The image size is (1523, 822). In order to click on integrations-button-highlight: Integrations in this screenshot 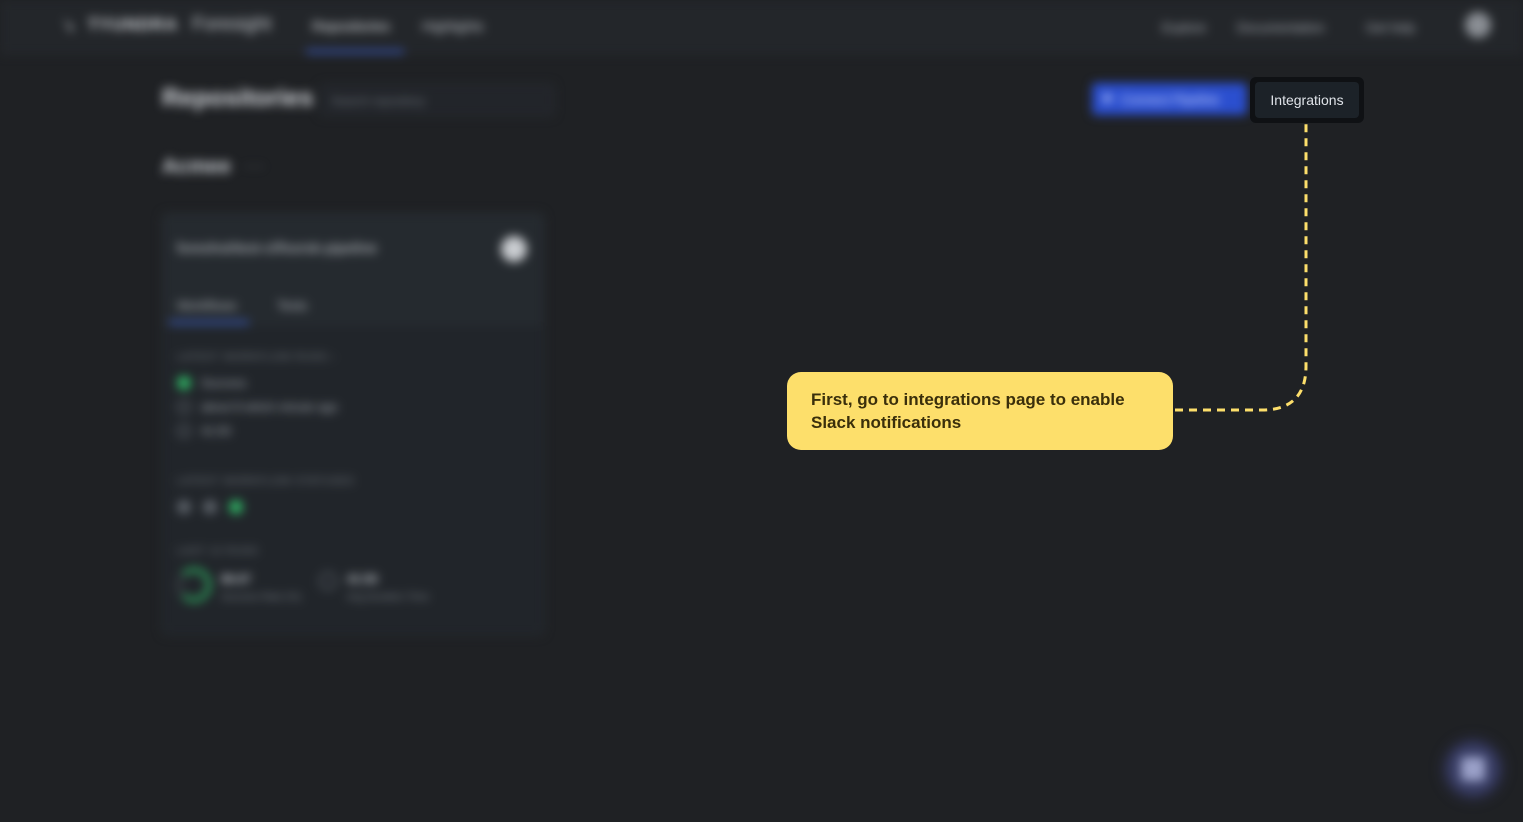, I will do `click(1307, 100)`.